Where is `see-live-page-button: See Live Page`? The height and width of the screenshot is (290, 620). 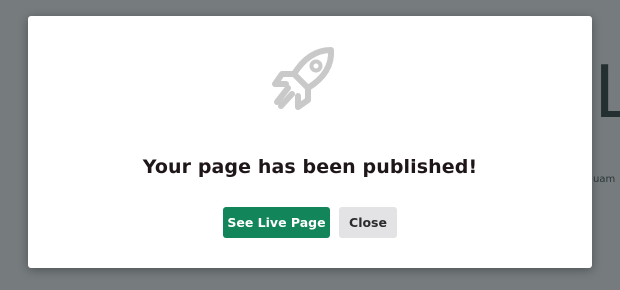 see-live-page-button: See Live Page is located at coordinates (276, 222).